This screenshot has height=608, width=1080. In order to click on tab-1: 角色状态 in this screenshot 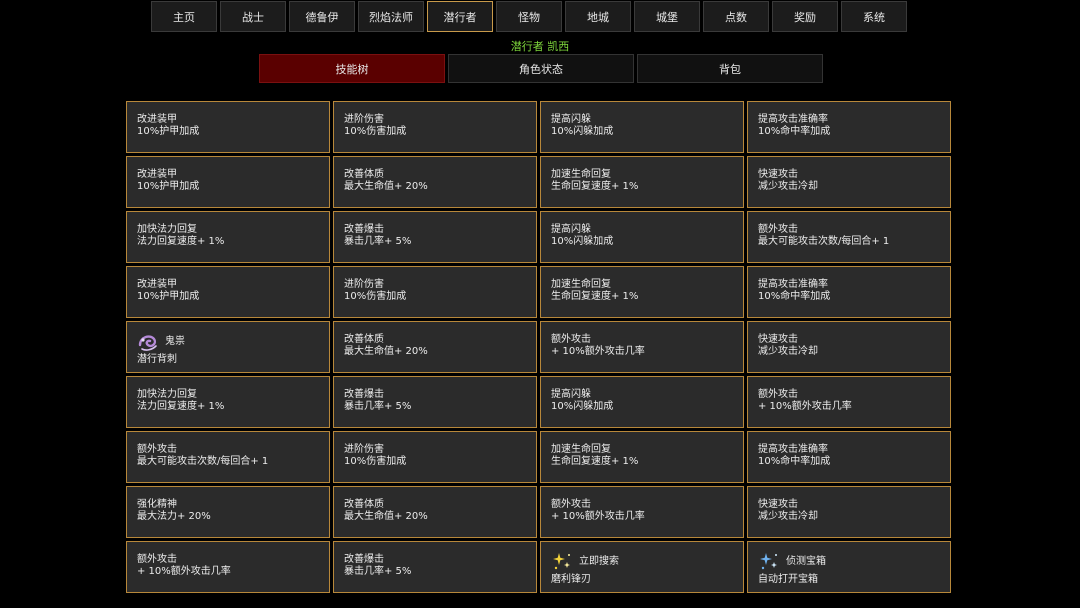, I will do `click(541, 68)`.